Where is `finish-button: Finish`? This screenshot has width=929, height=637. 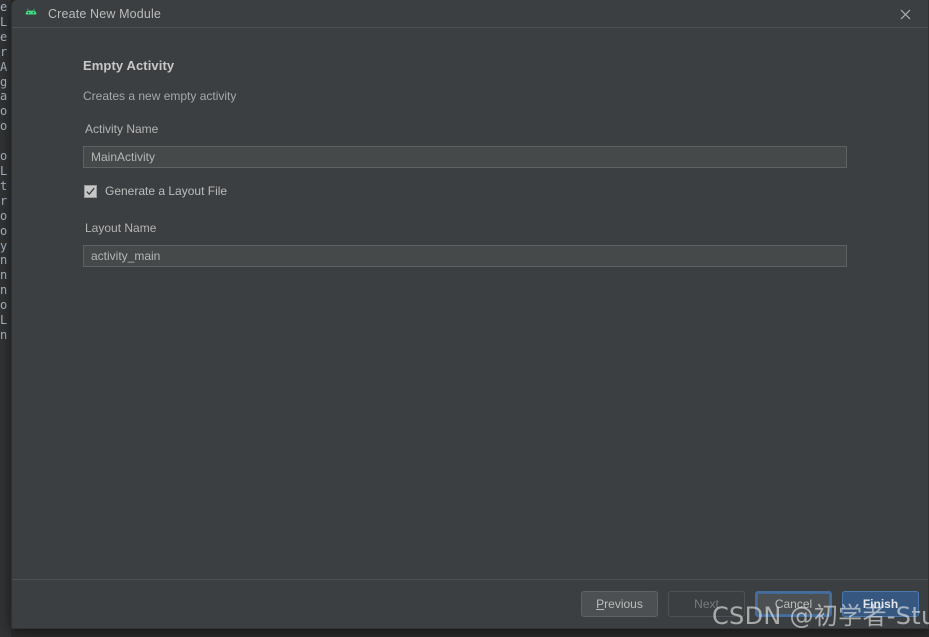
finish-button: Finish is located at coordinates (880, 604).